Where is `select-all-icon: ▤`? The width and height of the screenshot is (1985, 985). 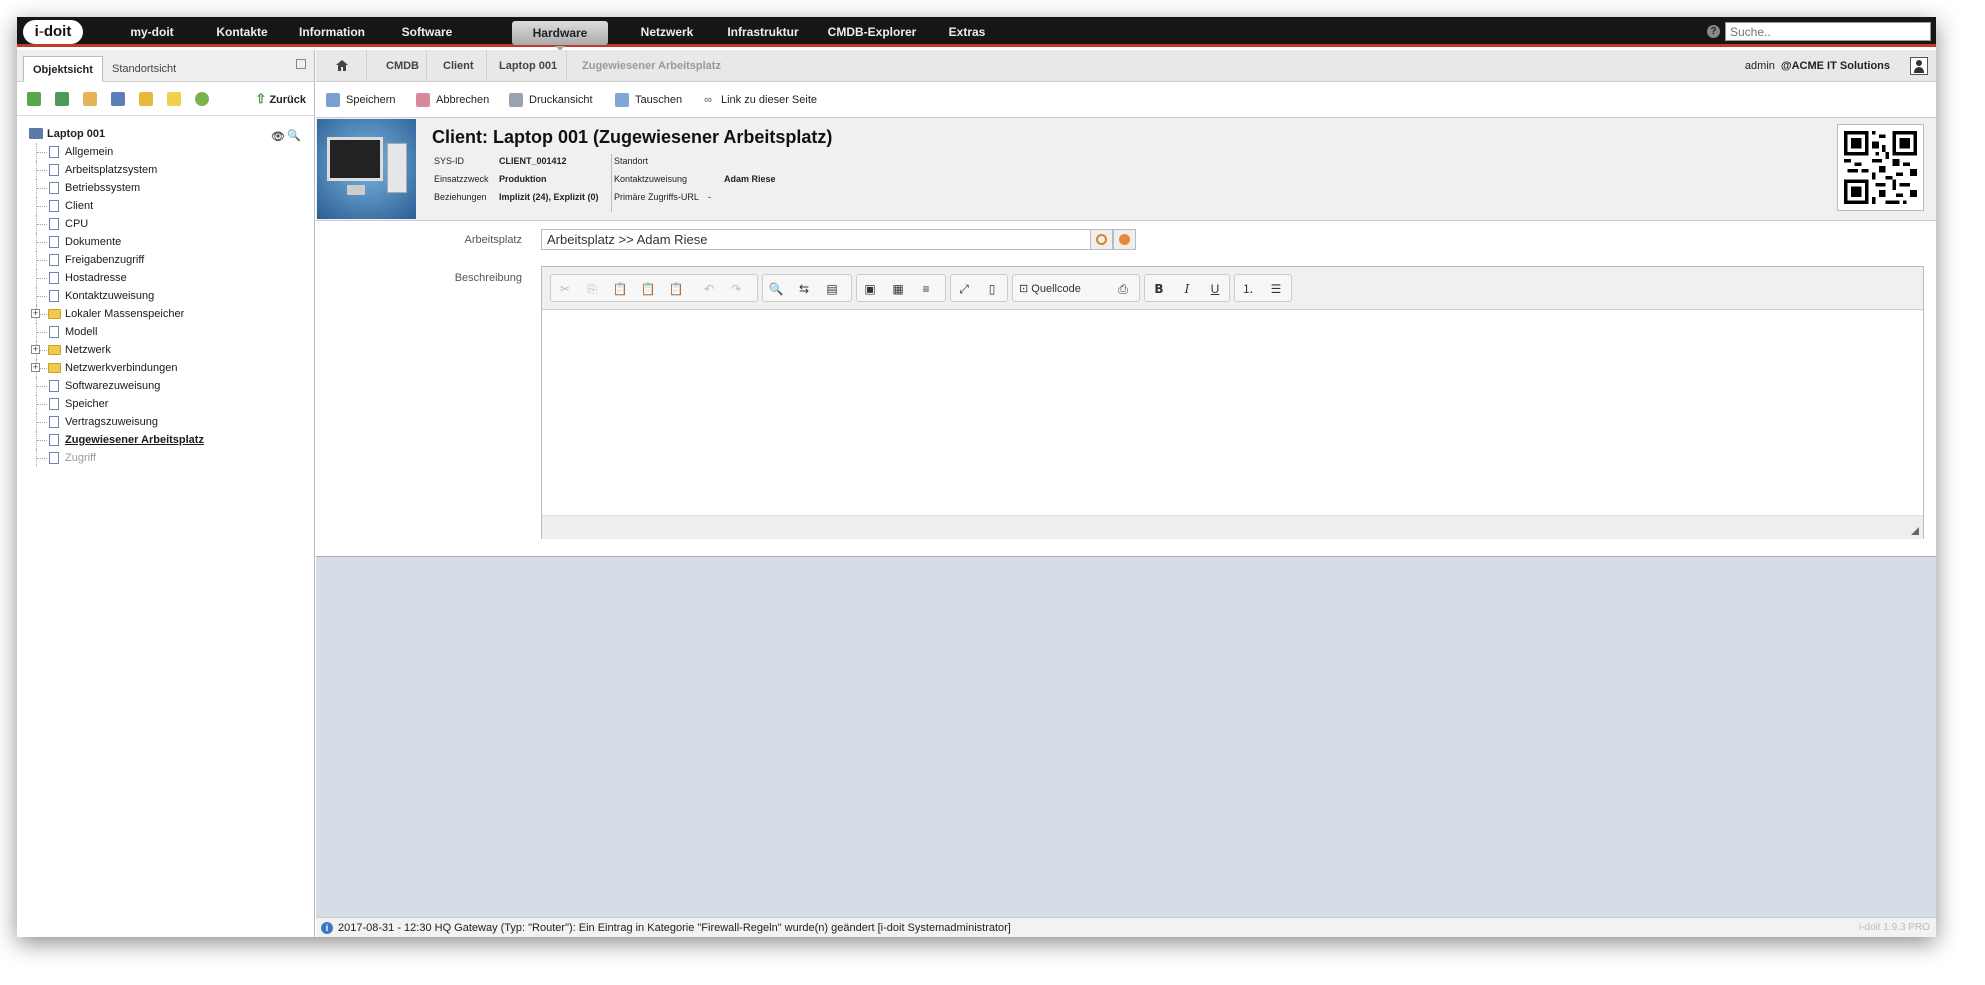
select-all-icon: ▤ is located at coordinates (832, 289).